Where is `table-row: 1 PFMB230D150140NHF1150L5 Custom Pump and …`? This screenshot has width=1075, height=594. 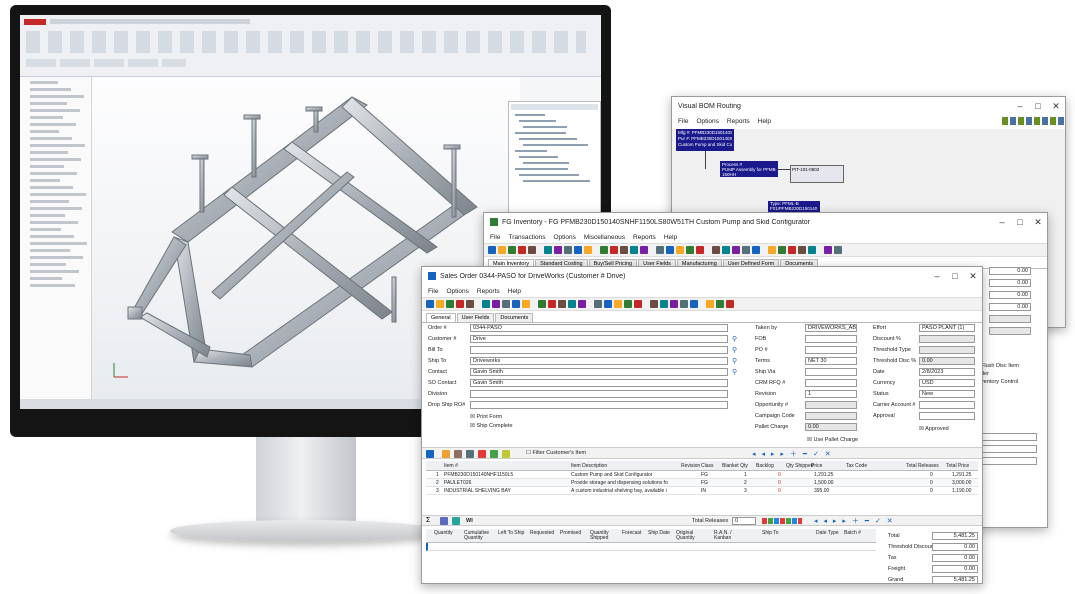 table-row: 1 PFMB230D150140NHF1150L5 Custom Pump and … is located at coordinates (702, 475).